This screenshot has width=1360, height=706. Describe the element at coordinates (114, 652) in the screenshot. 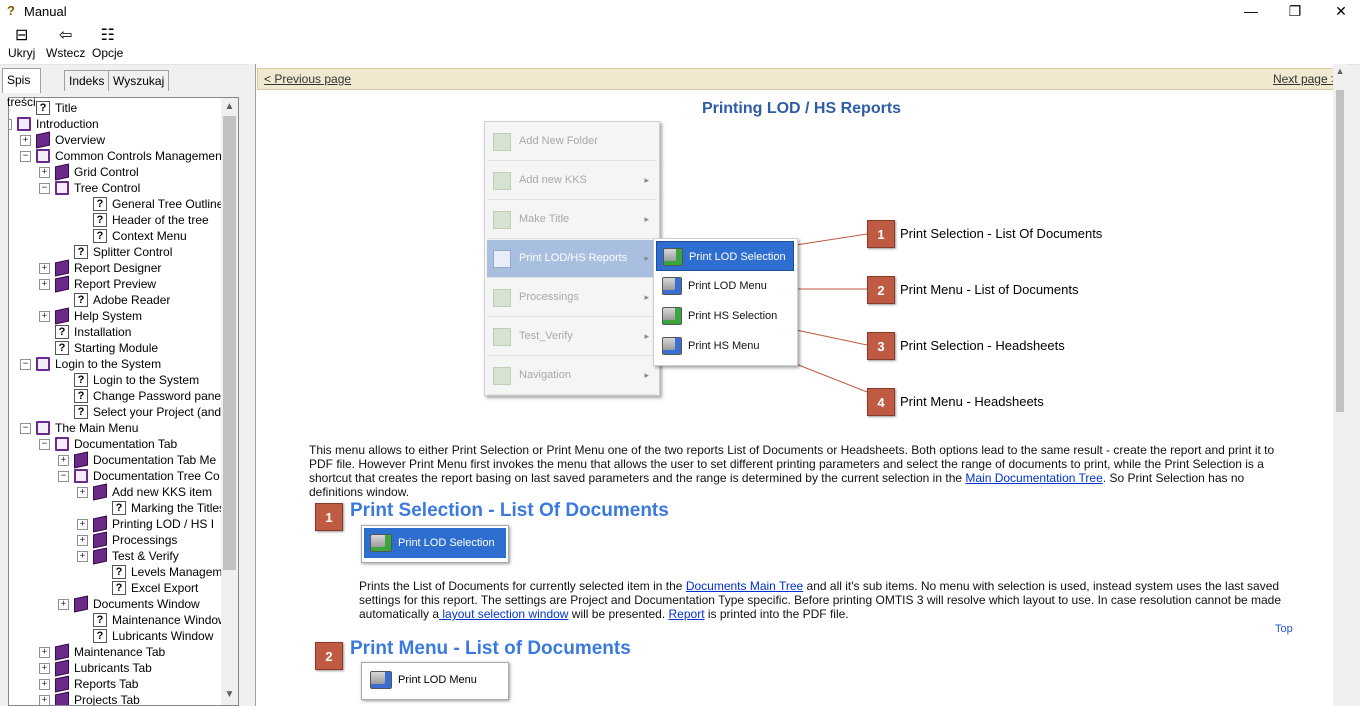

I see `tree-item: + Maintenance Tab` at that location.